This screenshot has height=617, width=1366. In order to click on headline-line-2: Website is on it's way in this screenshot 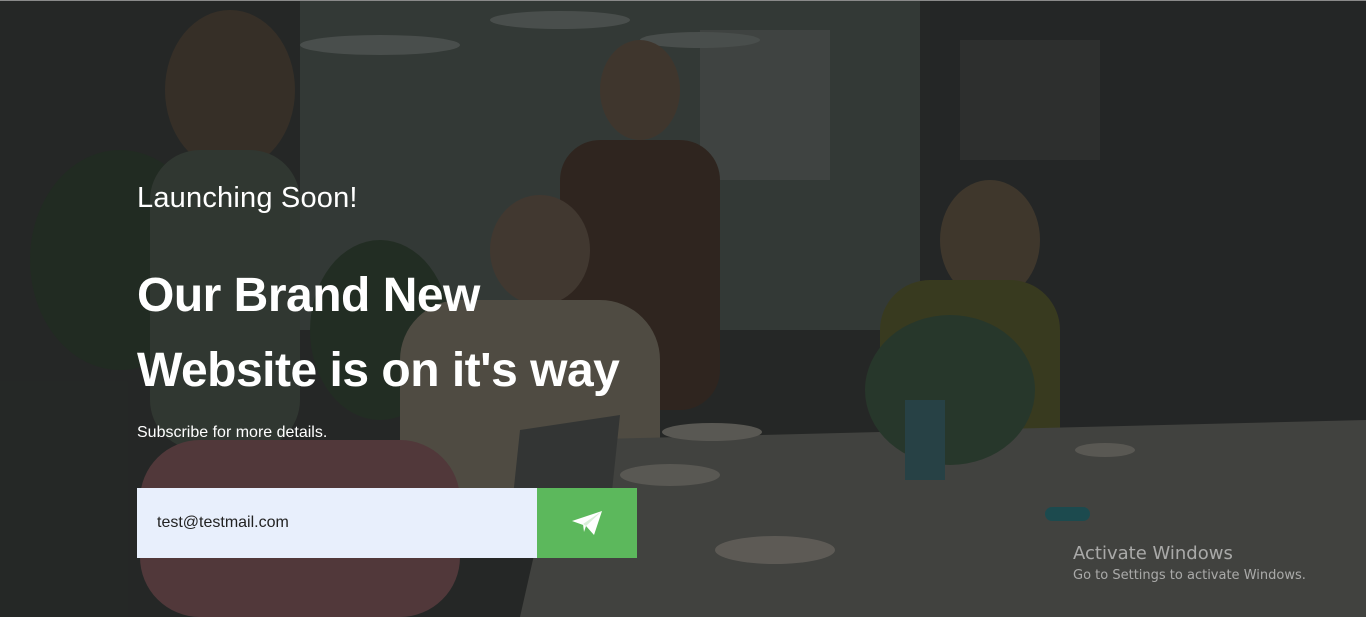, I will do `click(378, 370)`.